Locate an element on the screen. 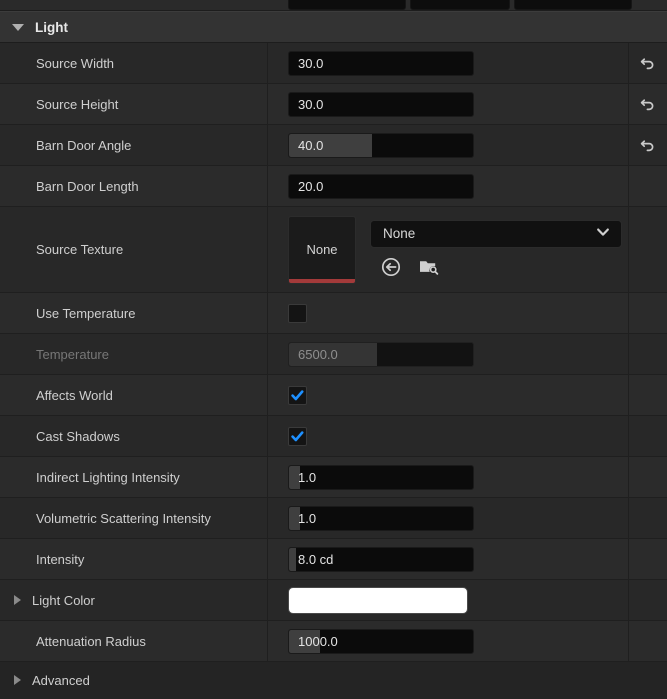  source-texture-label-cell: Source Texture is located at coordinates (134, 249).